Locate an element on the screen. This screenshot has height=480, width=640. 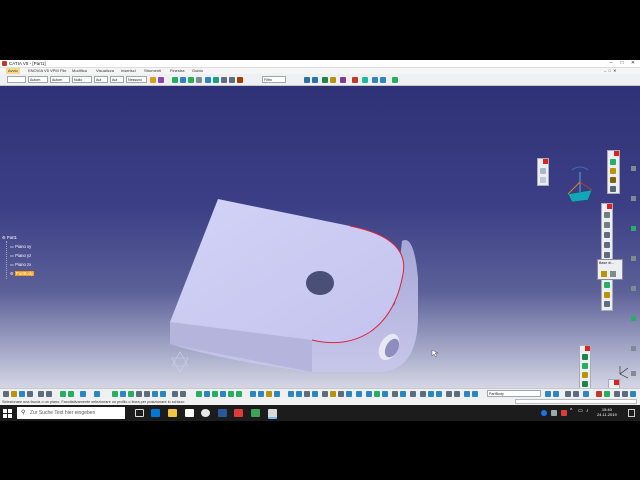
thickness-icon is located at coordinates (585, 375).